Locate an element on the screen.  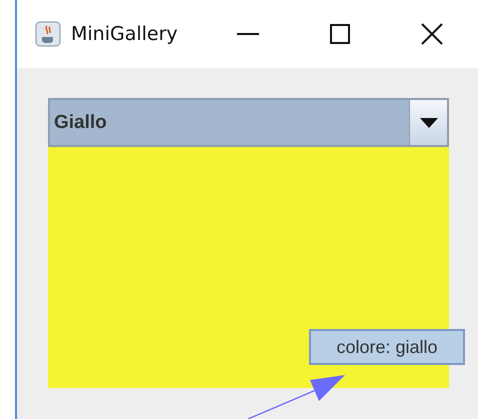
dropdown-value: Giallo is located at coordinates (80, 122).